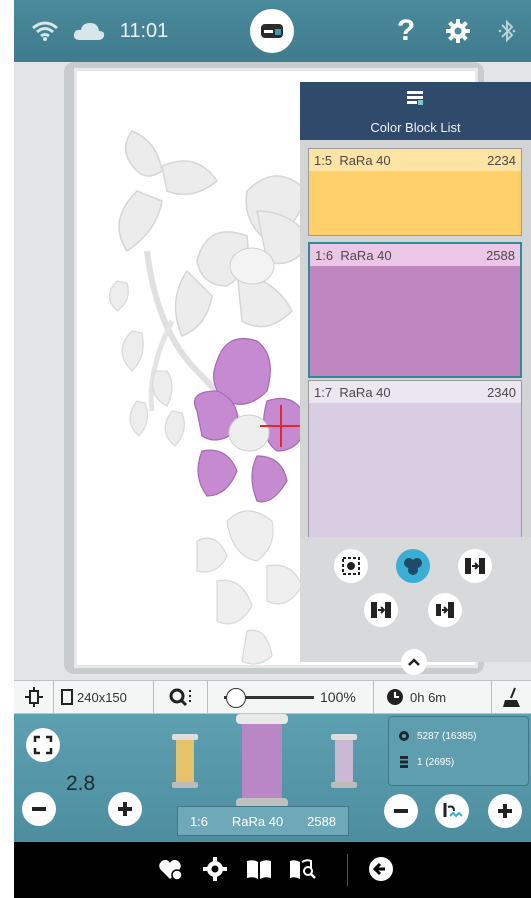 The height and width of the screenshot is (898, 531). I want to click on color-stack-icon, so click(404, 762).